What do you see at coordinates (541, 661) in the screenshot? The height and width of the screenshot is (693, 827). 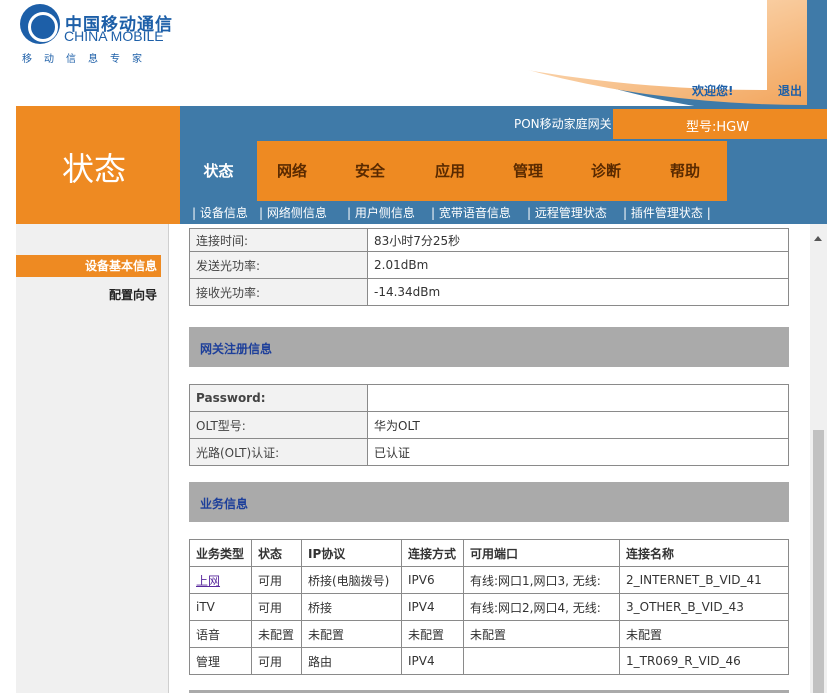 I see `table-cell` at bounding box center [541, 661].